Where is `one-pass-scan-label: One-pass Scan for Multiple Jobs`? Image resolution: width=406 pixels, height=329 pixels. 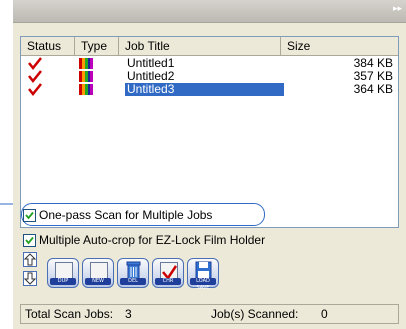
one-pass-scan-label: One-pass Scan for Multiple Jobs is located at coordinates (126, 215).